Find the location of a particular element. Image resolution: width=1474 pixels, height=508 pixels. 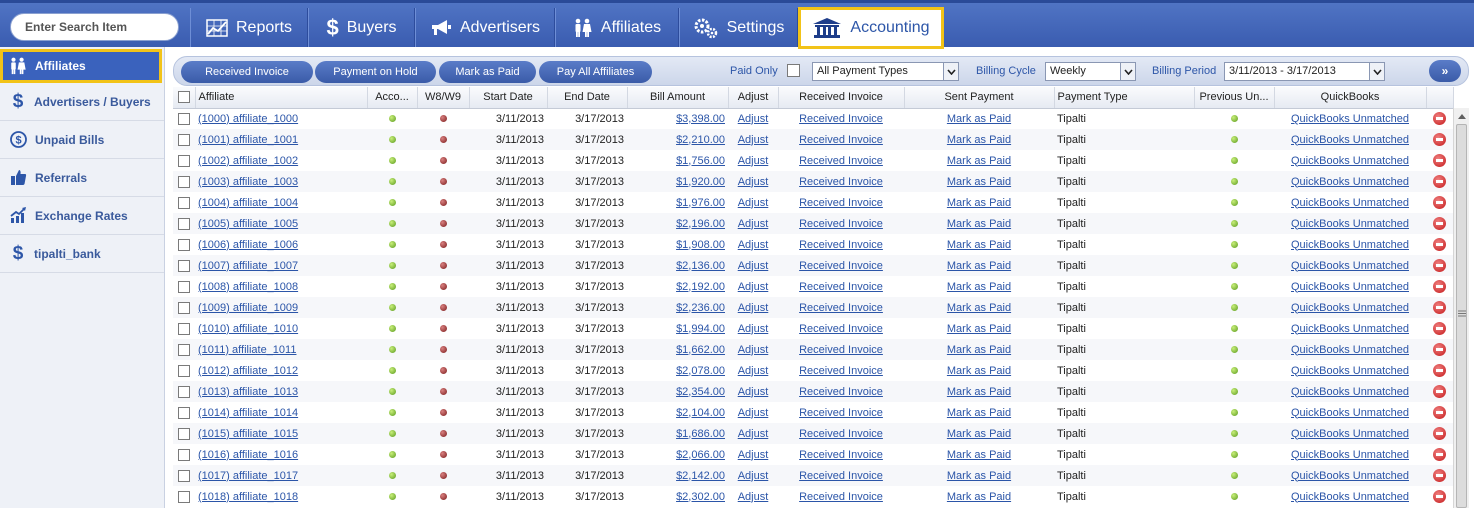

scroll-up-arrow-icon is located at coordinates (1461, 116).